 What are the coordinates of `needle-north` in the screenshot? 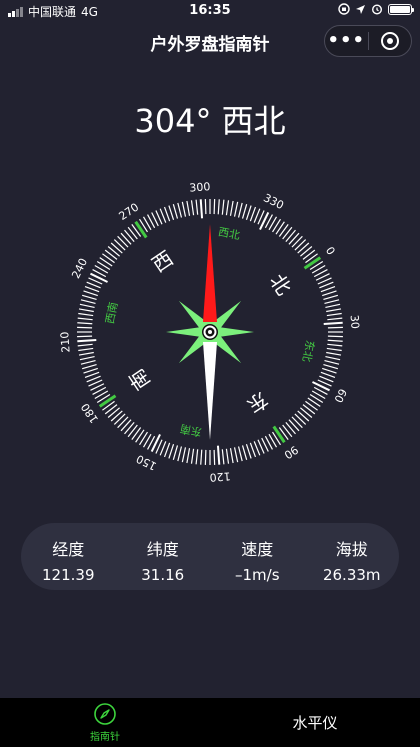 It's located at (210, 273).